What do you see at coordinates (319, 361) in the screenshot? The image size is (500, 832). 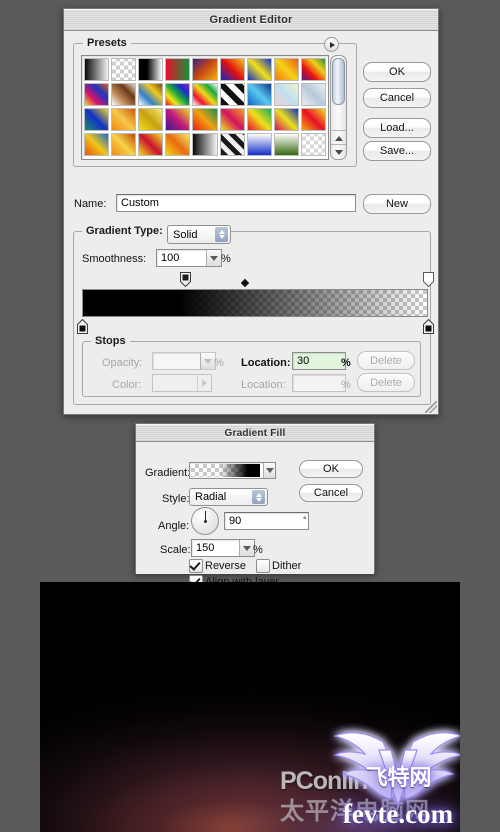 I see `opacity-location-input: 30` at bounding box center [319, 361].